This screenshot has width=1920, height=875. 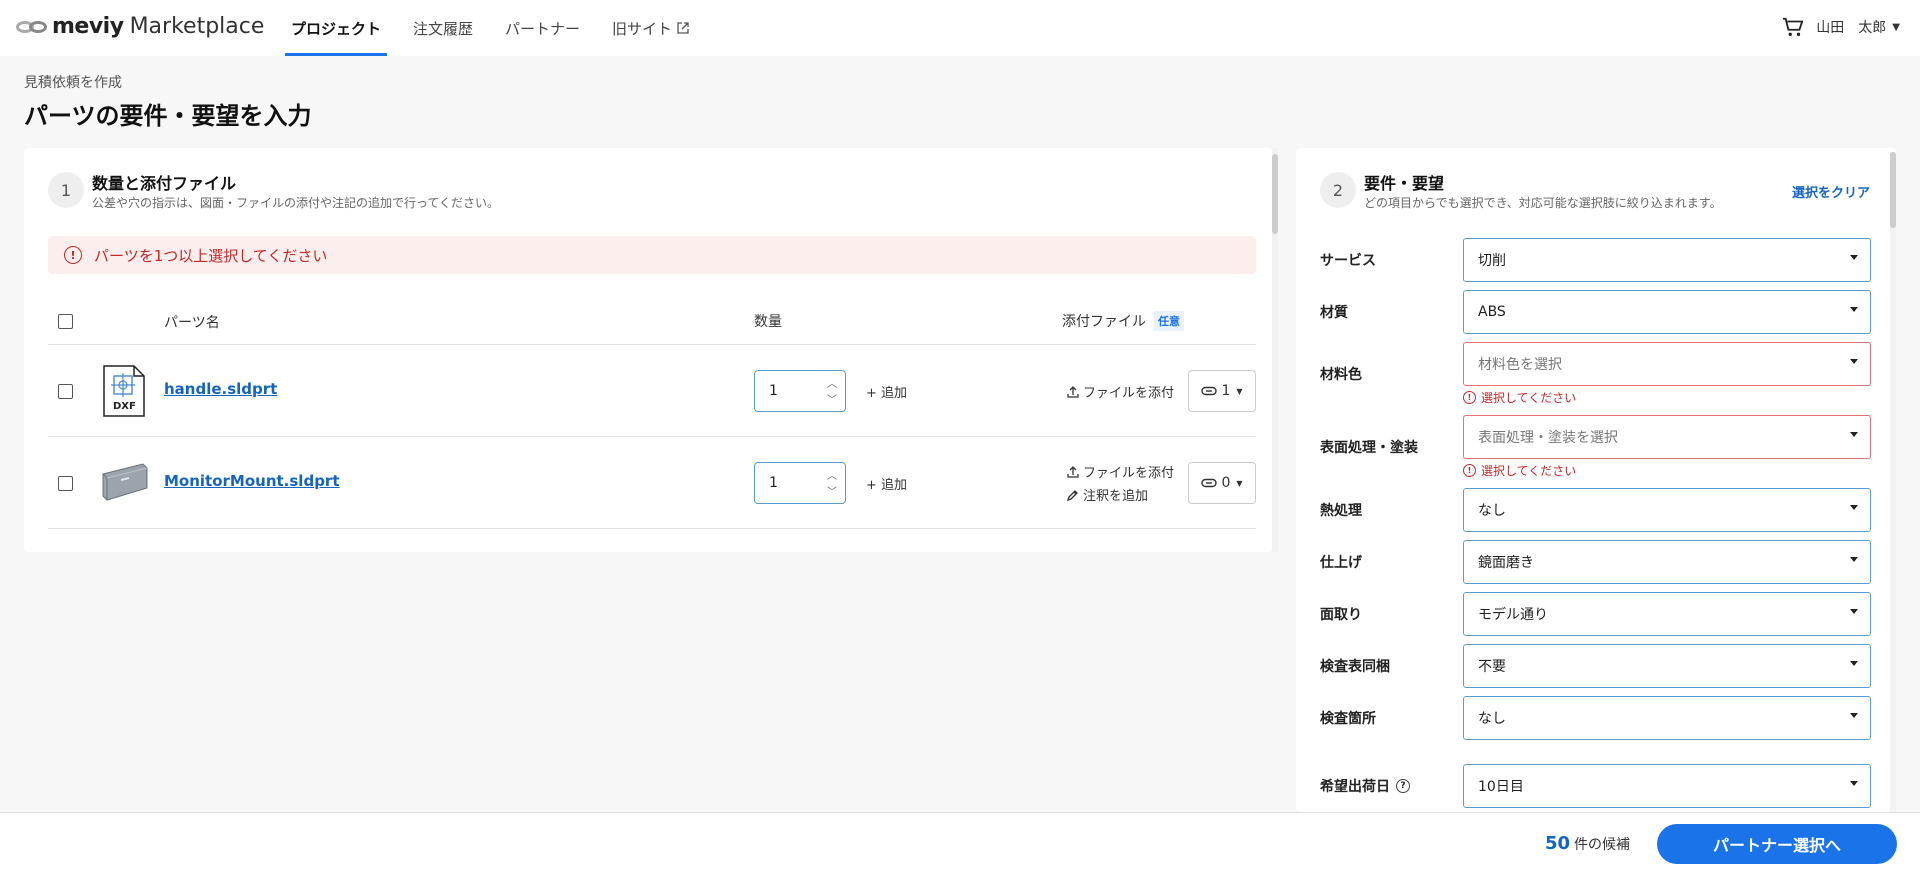 I want to click on next-partner-button: パートナー選択へ, so click(x=1777, y=844).